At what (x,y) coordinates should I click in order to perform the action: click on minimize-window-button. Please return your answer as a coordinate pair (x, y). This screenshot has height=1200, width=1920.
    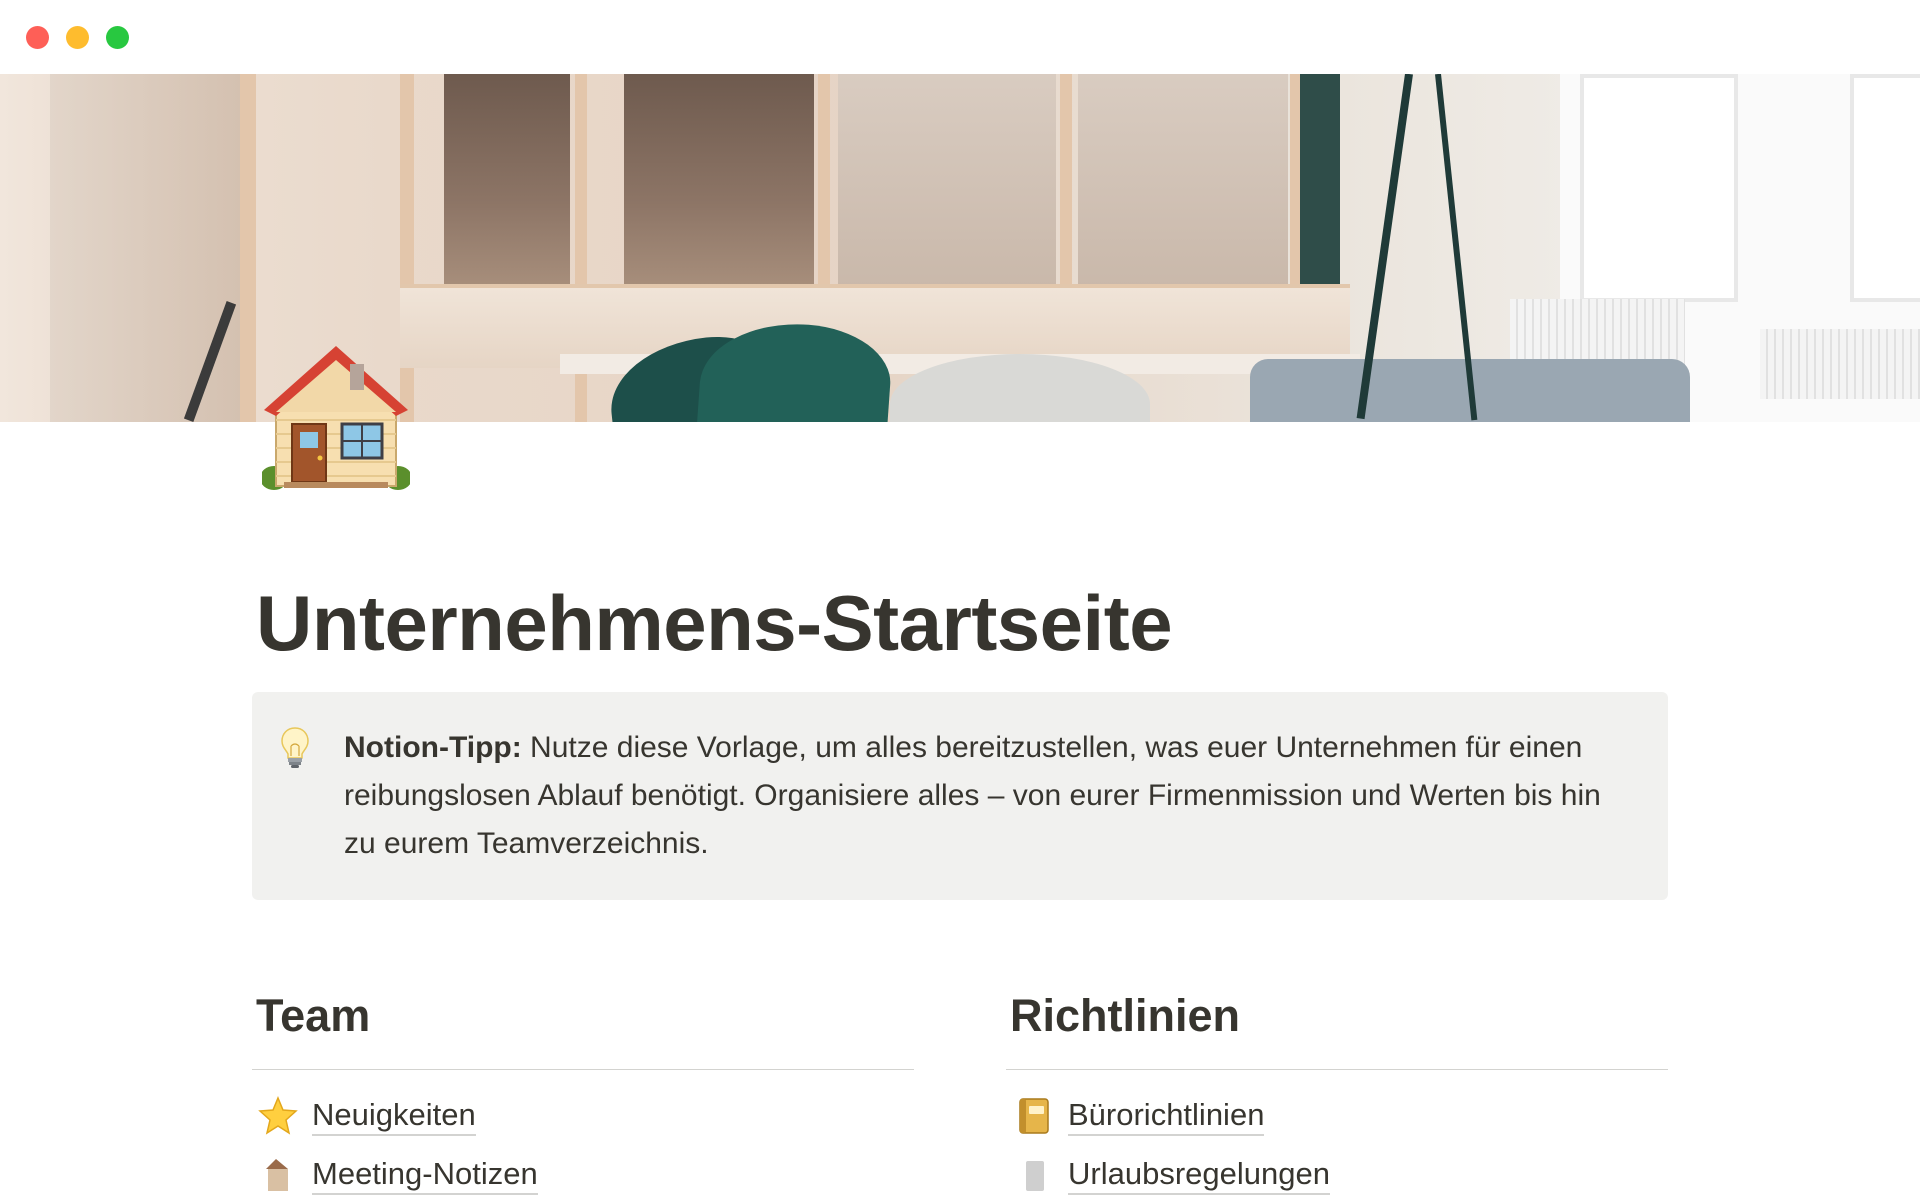
    Looking at the image, I should click on (77, 37).